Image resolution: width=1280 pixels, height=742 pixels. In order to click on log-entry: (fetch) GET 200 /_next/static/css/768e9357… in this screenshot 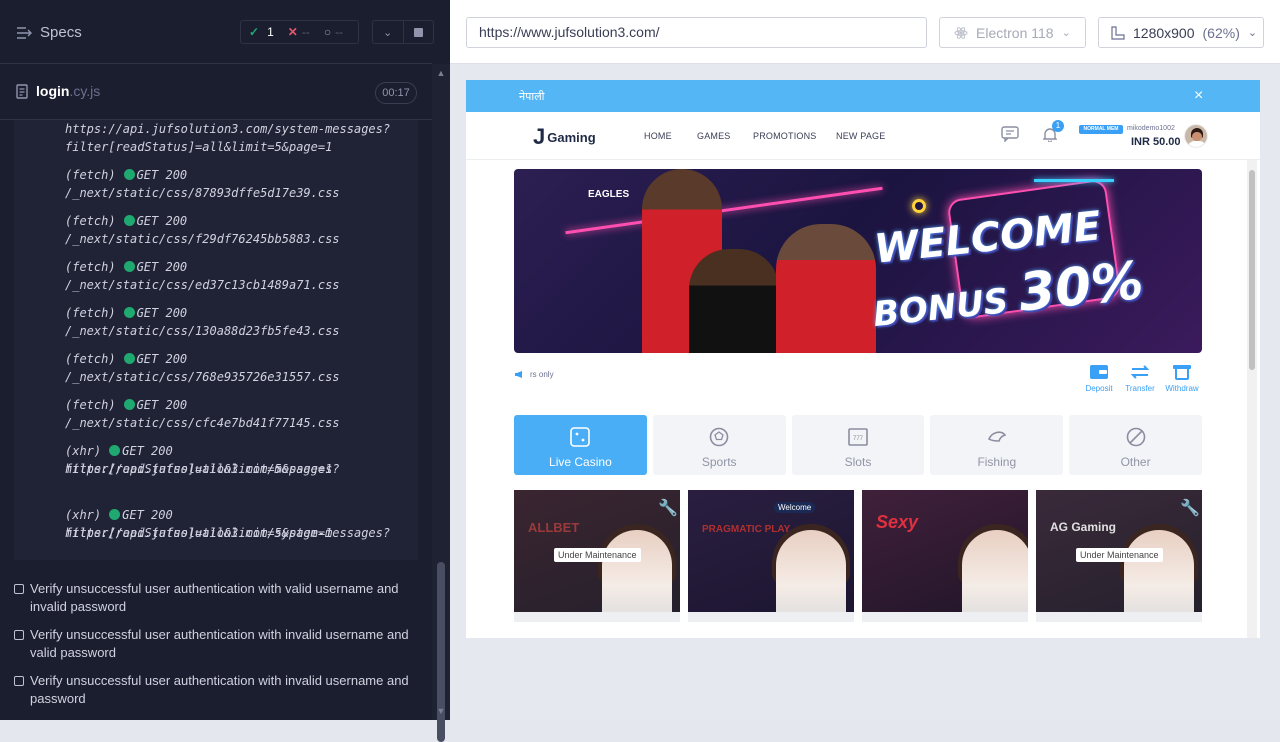, I will do `click(202, 368)`.